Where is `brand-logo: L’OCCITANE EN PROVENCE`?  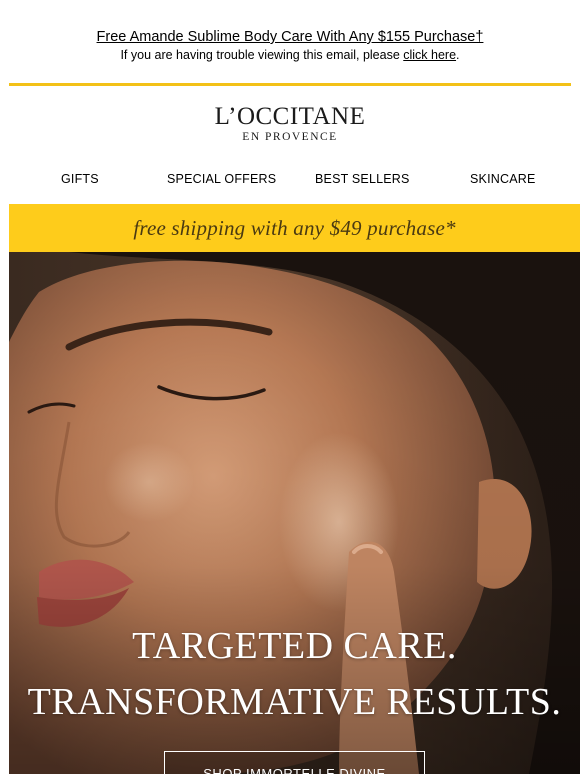
brand-logo: L’OCCITANE EN PROVENCE is located at coordinates (290, 124).